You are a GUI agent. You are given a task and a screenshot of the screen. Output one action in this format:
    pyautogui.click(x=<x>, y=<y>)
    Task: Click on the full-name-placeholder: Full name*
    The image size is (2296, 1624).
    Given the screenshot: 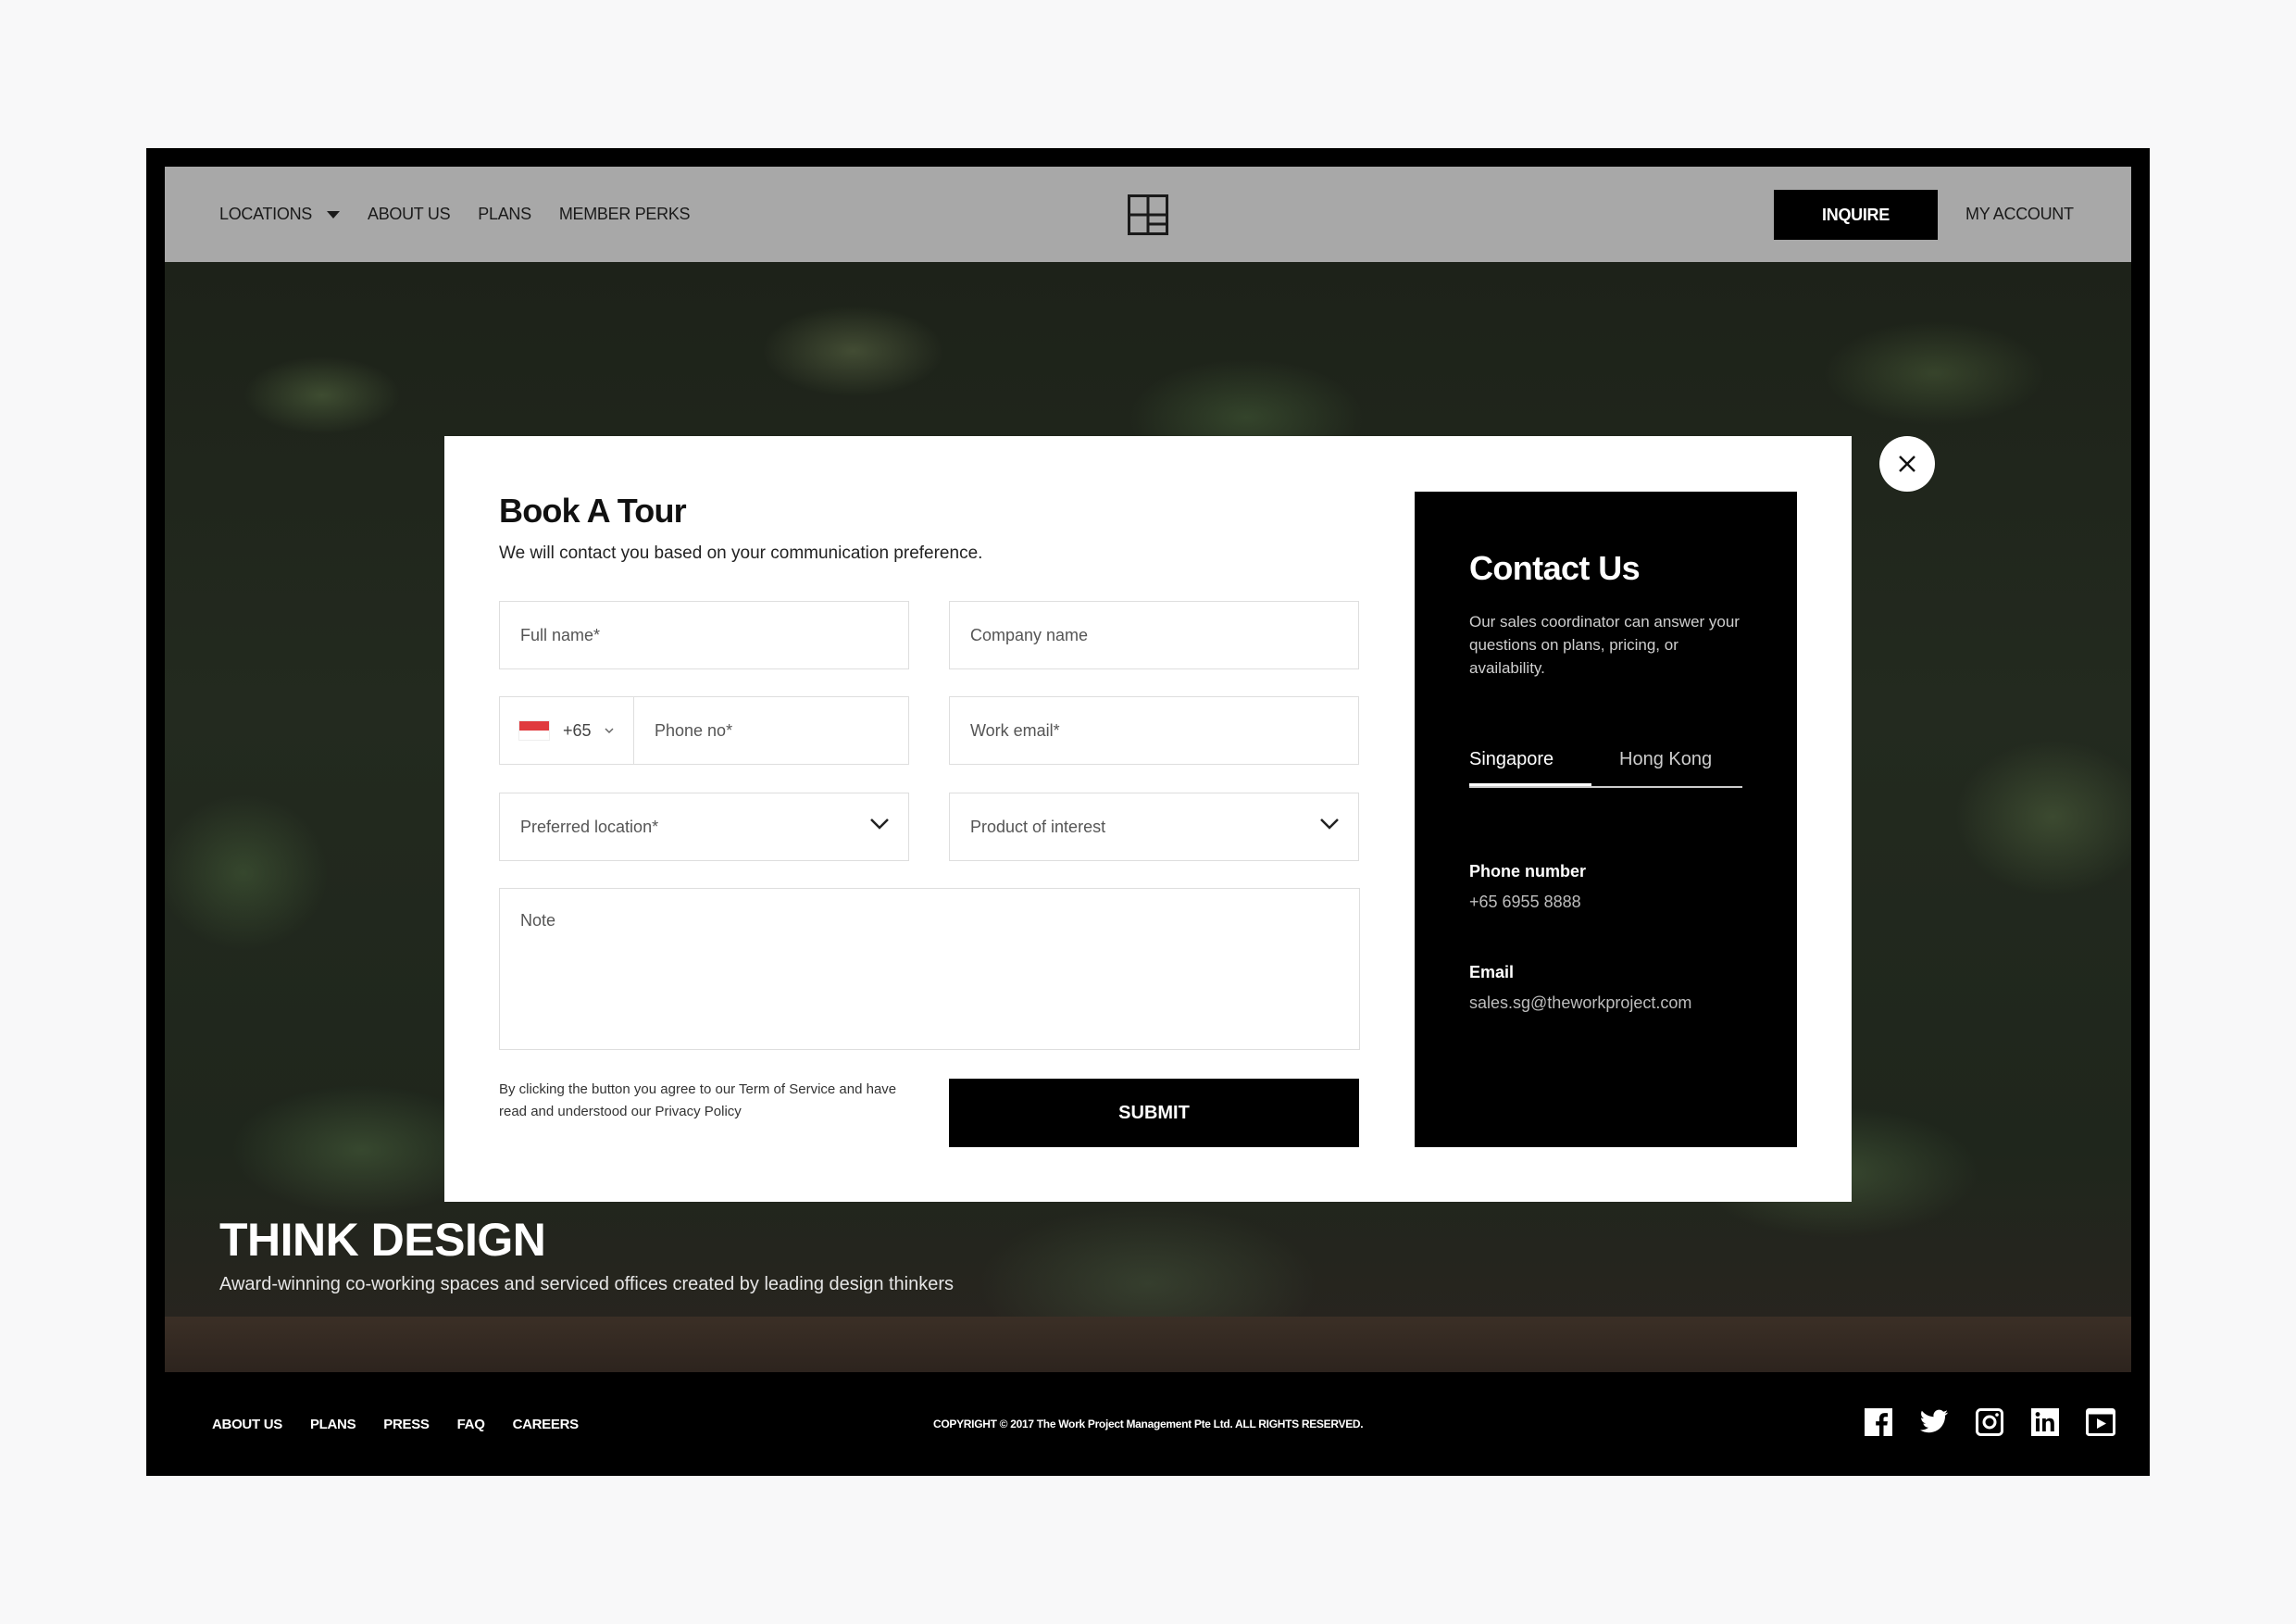 What is the action you would take?
    pyautogui.click(x=560, y=634)
    